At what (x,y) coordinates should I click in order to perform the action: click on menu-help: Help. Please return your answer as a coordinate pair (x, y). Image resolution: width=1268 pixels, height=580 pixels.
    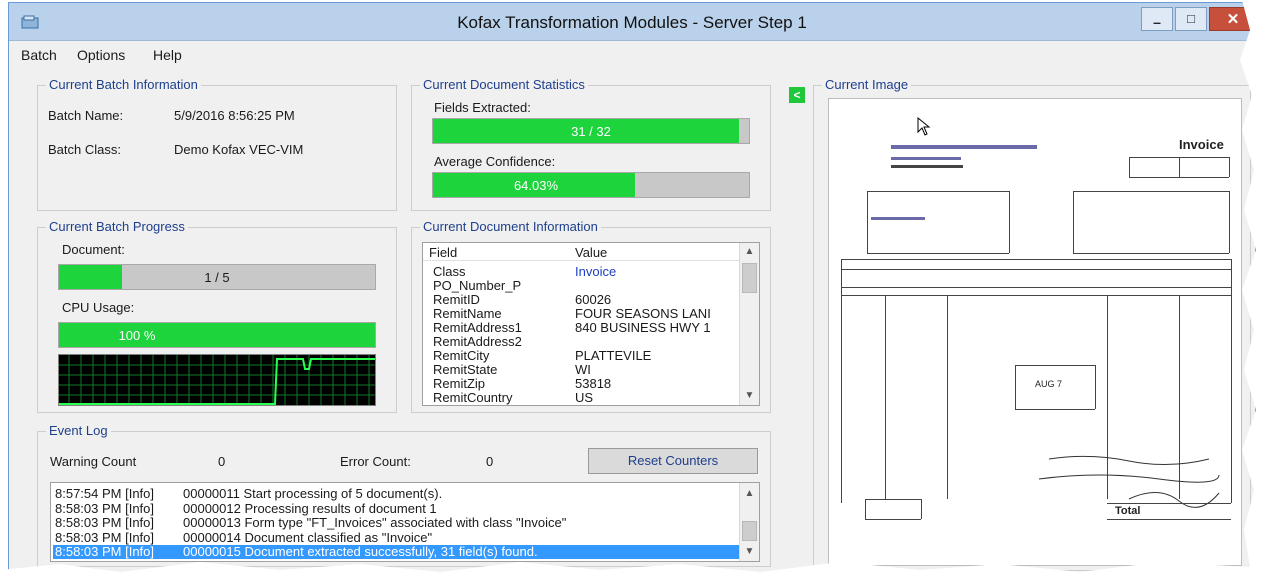
    Looking at the image, I should click on (167, 55).